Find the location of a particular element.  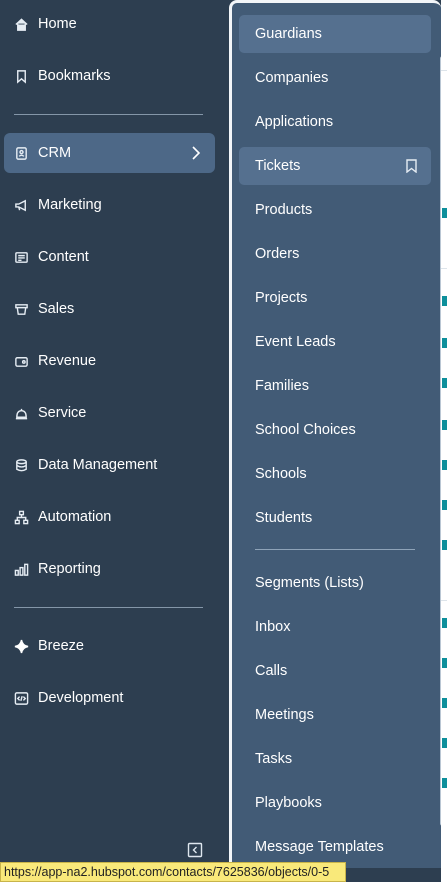

submenu-item-companies: Companies is located at coordinates (335, 78).